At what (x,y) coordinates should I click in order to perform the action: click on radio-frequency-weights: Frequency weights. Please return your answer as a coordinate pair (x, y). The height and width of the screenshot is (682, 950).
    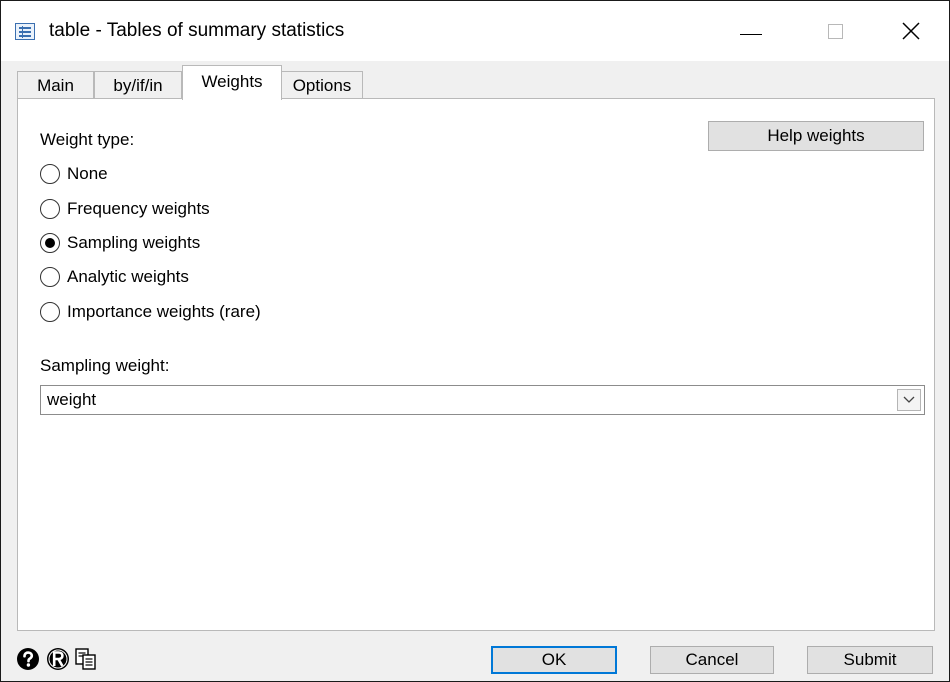
    Looking at the image, I should click on (125, 209).